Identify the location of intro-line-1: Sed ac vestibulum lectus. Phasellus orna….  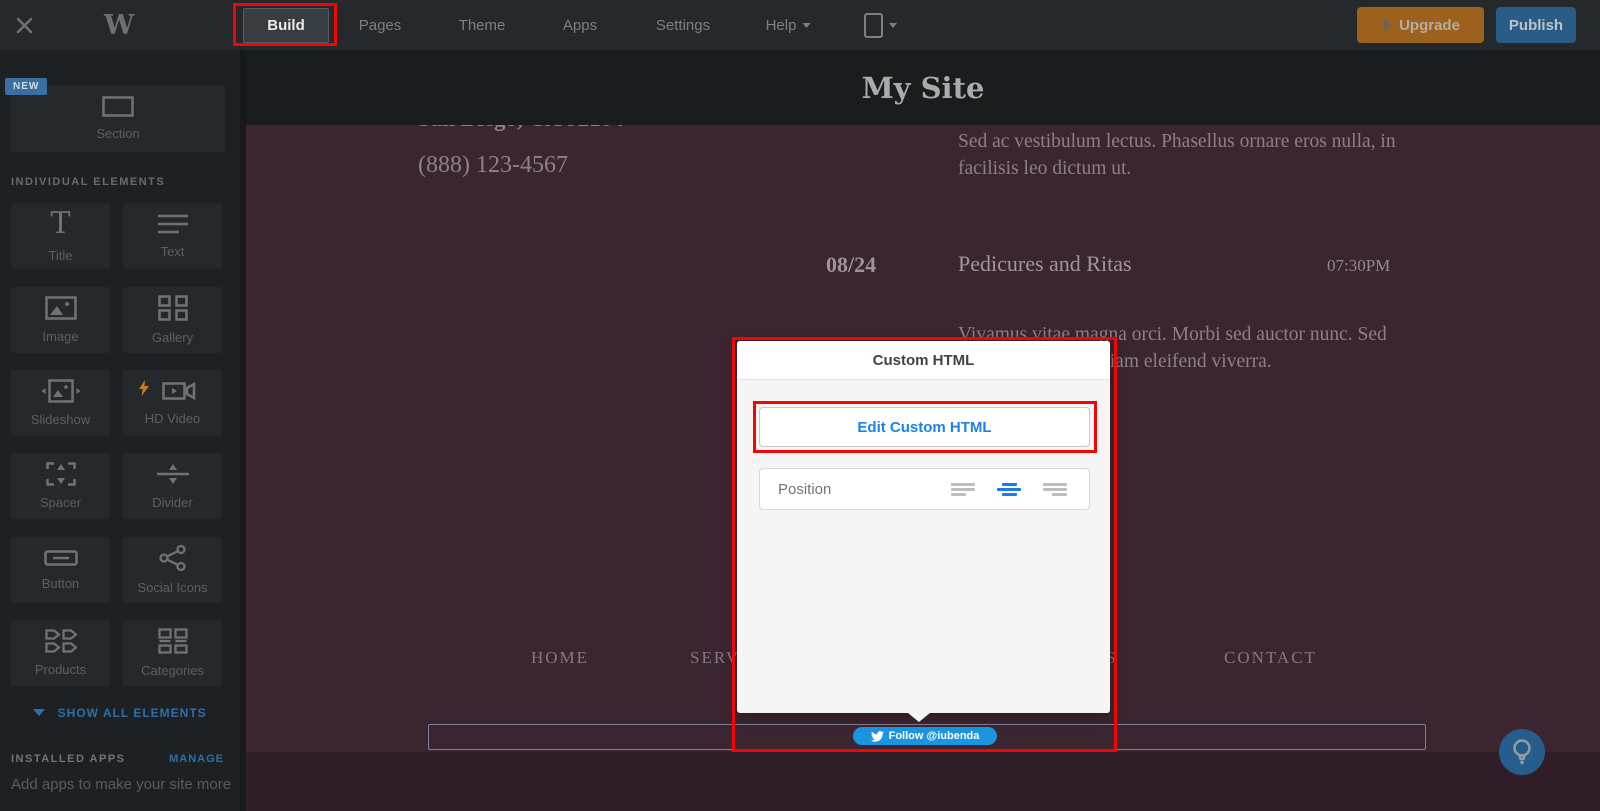
(1177, 141).